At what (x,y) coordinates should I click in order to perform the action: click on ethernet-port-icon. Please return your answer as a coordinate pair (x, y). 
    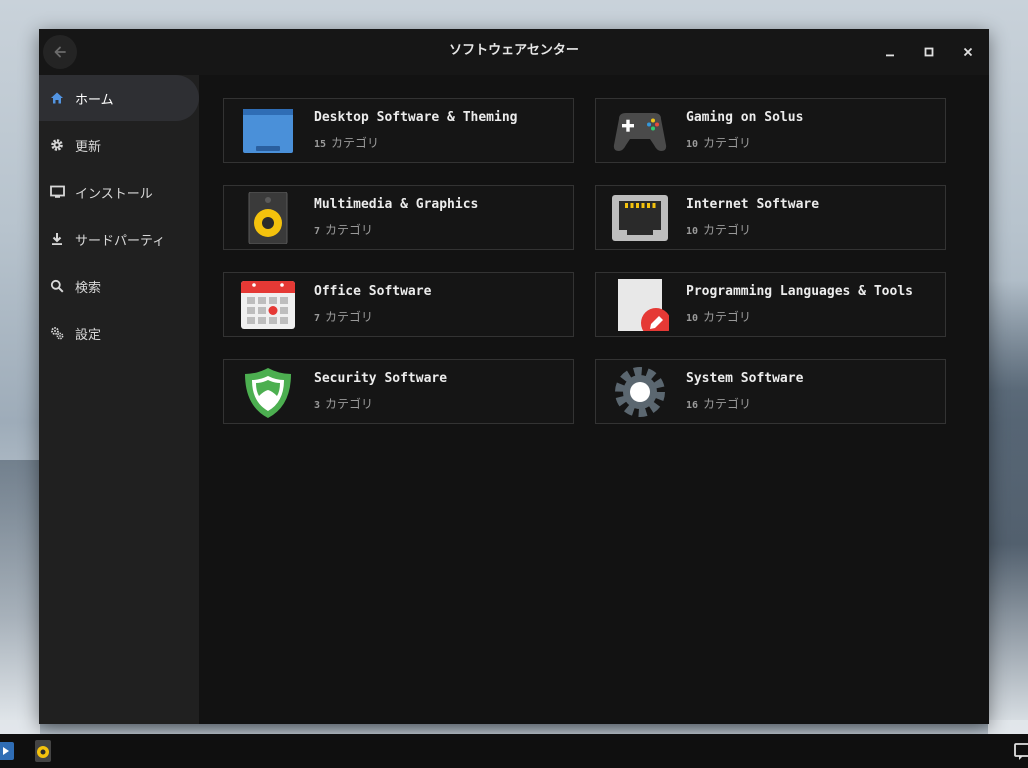
    Looking at the image, I should click on (640, 218).